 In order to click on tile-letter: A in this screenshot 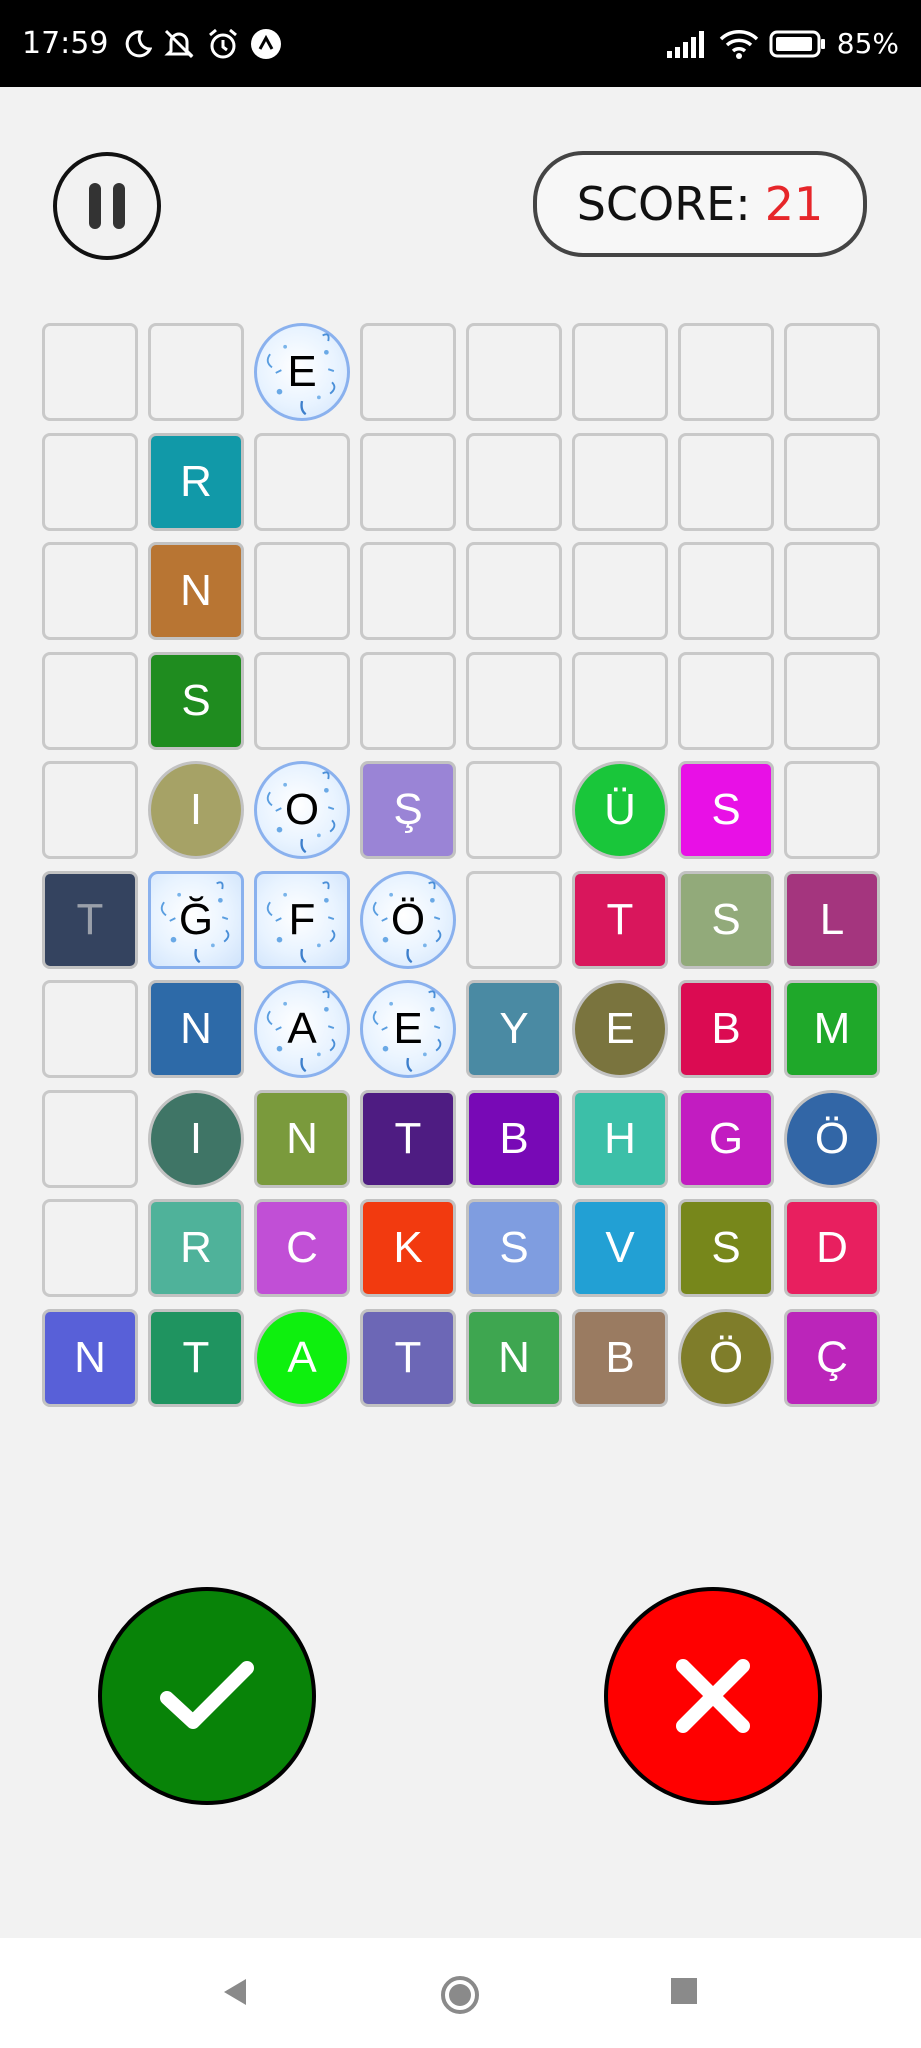, I will do `click(302, 1028)`.